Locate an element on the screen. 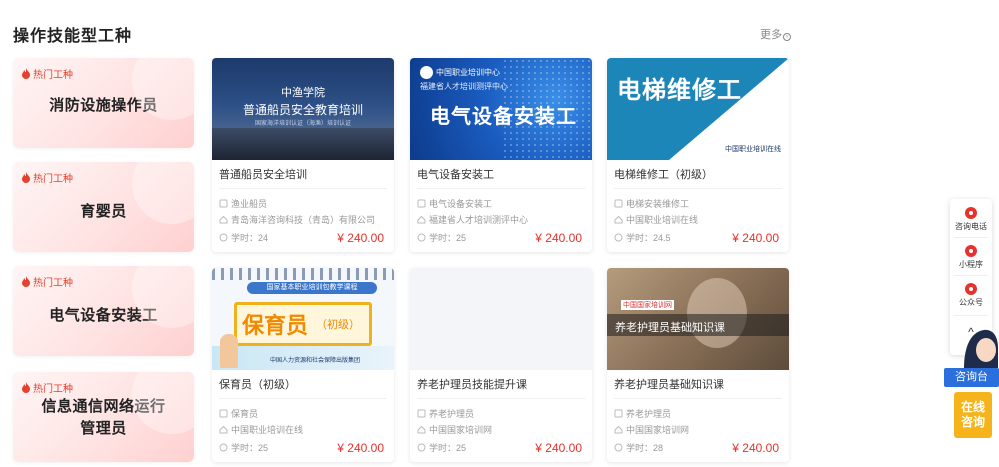  course-type-label: 电梯安装维修工 is located at coordinates (658, 204).